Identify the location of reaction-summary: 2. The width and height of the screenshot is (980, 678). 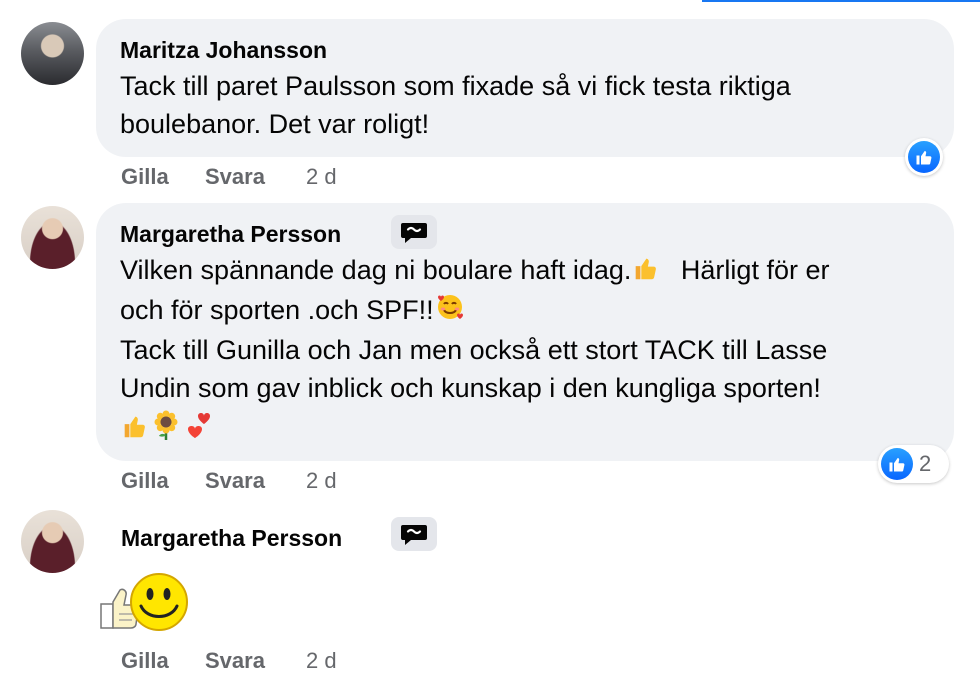
(913, 464).